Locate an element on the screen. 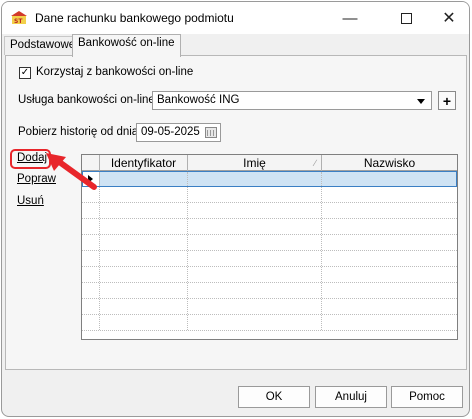 The width and height of the screenshot is (472, 419). service-label: Usługa bankowości on-line: is located at coordinates (88, 100).